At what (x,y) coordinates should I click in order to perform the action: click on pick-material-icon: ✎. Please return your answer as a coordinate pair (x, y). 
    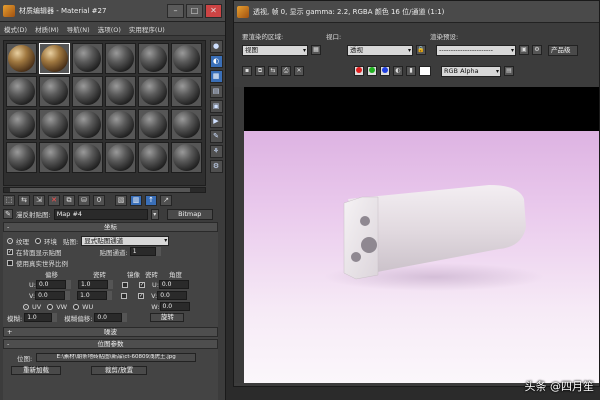
    Looking at the image, I should click on (8, 214).